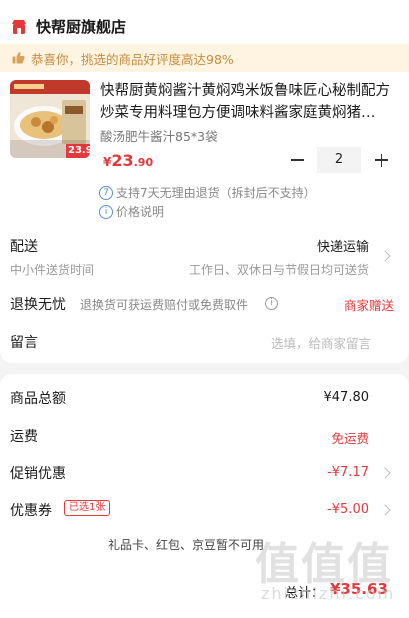  Describe the element at coordinates (38, 399) in the screenshot. I see `goods-total-label: 商品总额` at that location.